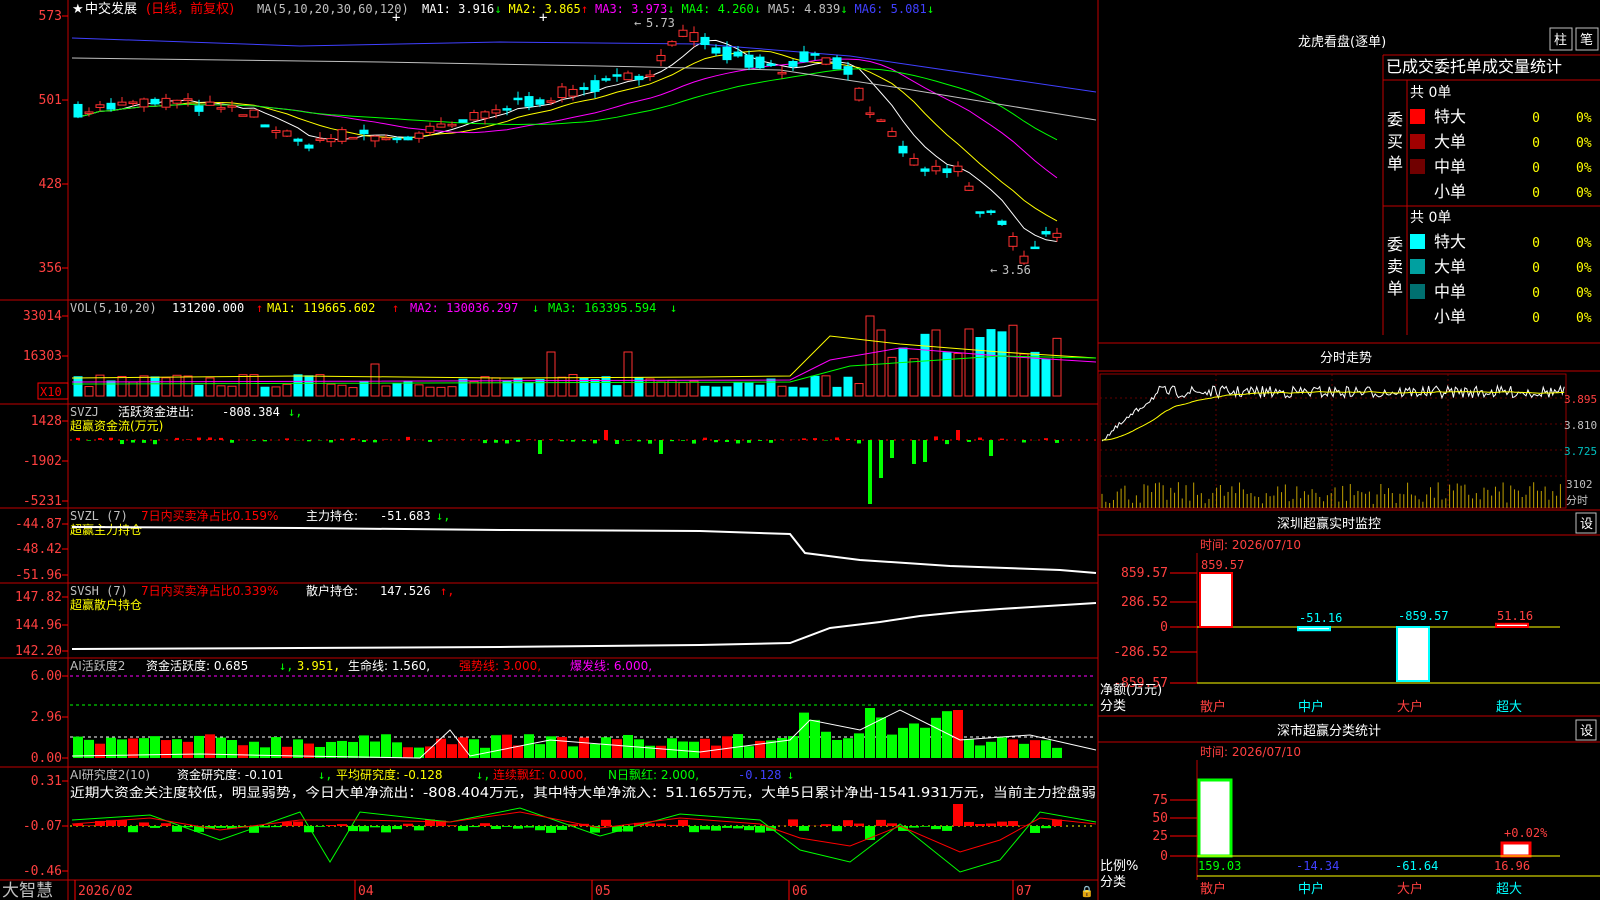 The height and width of the screenshot is (900, 1600). What do you see at coordinates (1584, 143) in the screenshot?
I see `order-pct: 0%` at bounding box center [1584, 143].